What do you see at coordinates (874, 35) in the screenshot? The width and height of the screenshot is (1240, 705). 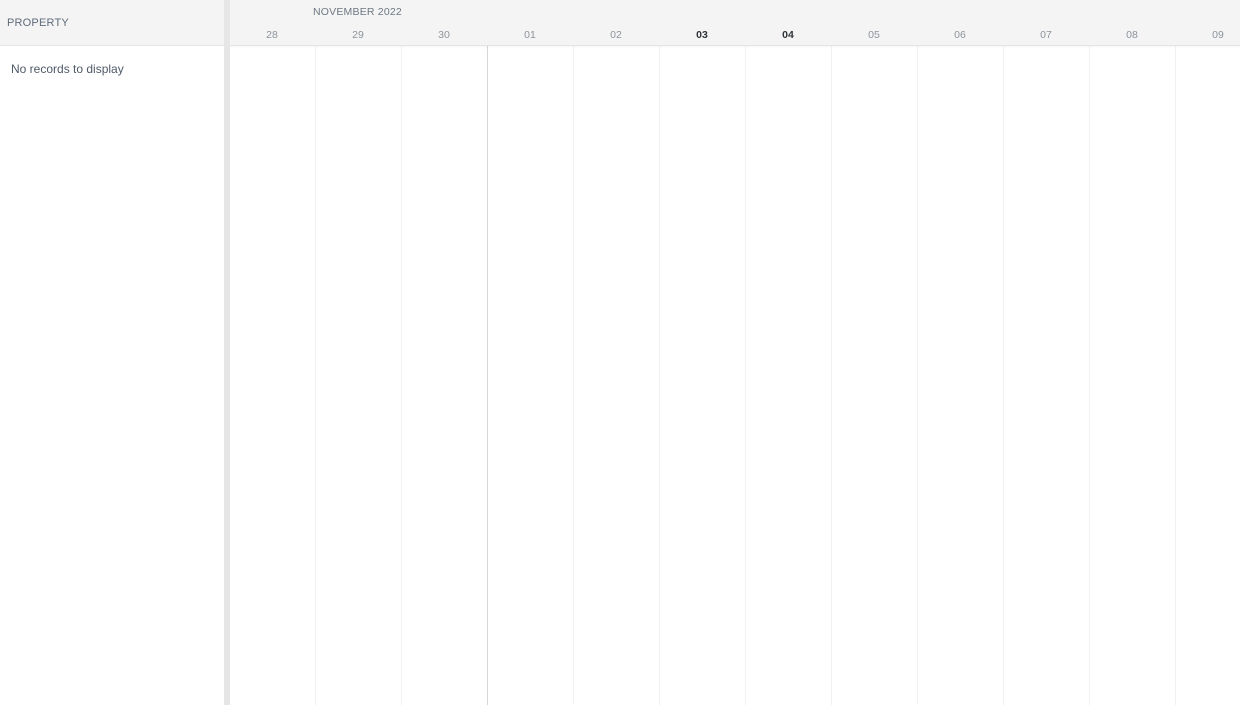 I see `day-header: 05` at bounding box center [874, 35].